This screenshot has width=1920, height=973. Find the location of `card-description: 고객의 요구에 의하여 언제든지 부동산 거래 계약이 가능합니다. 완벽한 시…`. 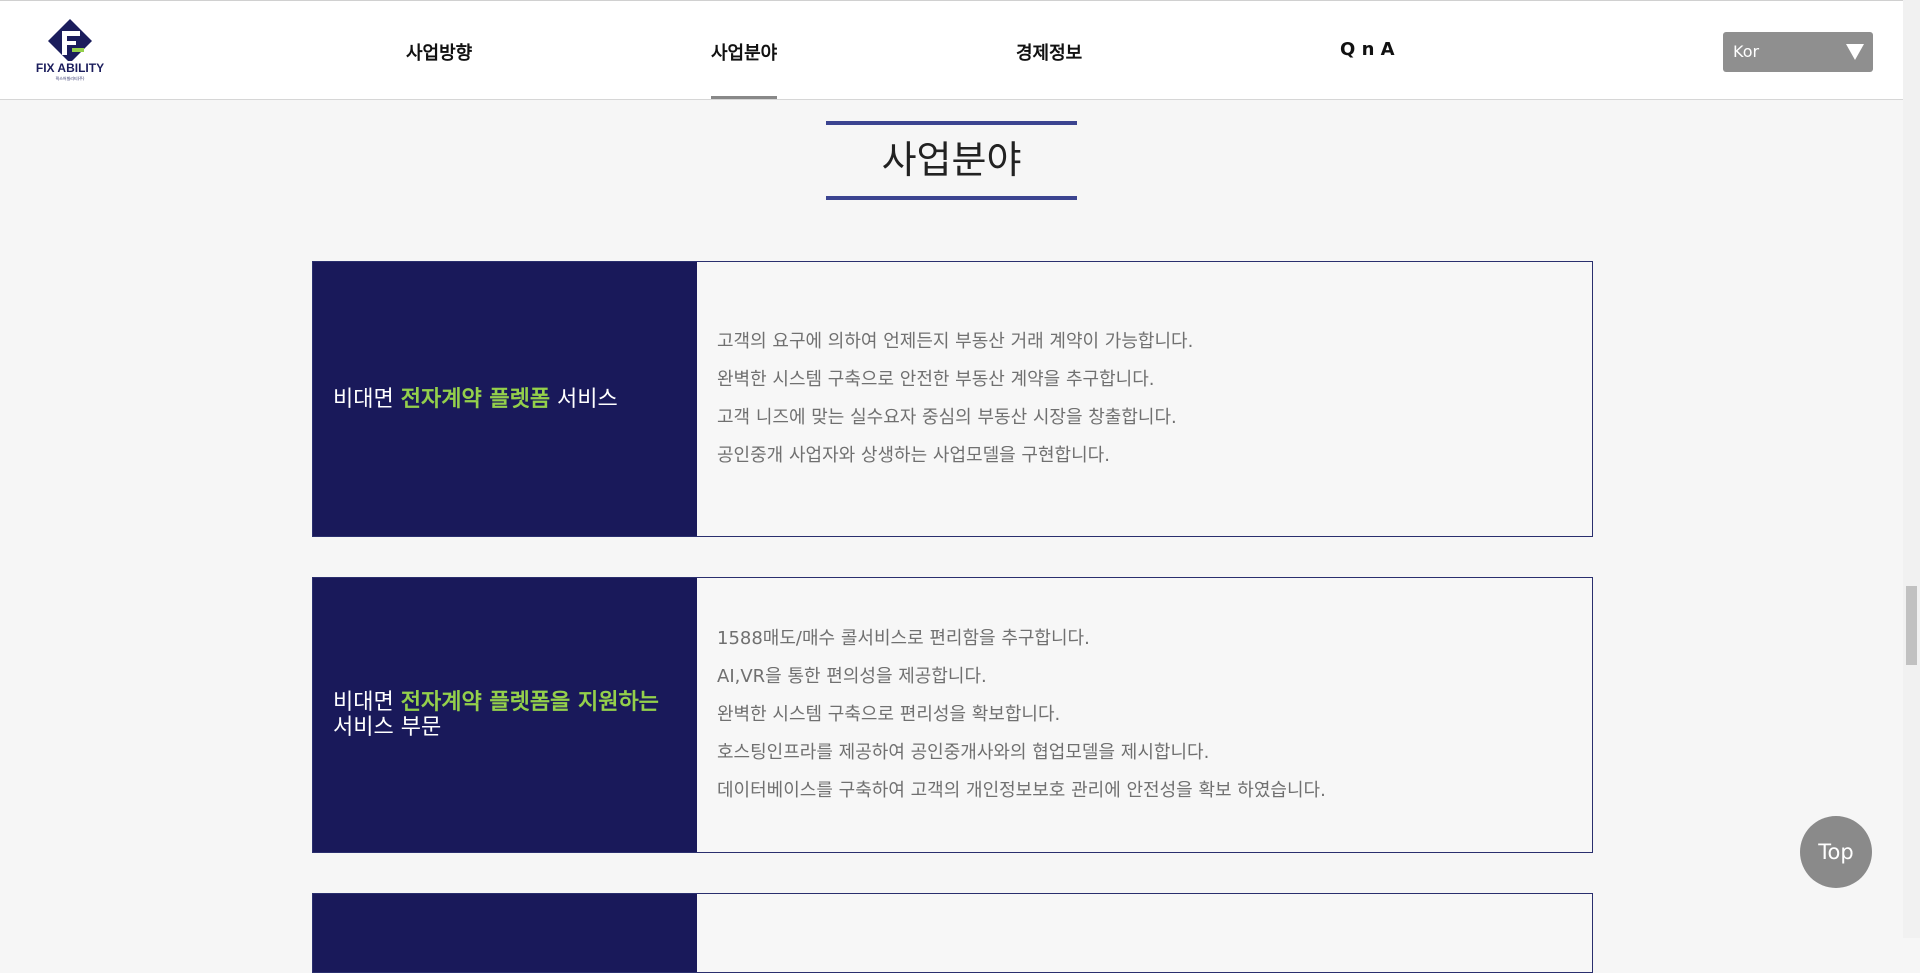

card-description: 고객의 요구에 의하여 언제든지 부동산 거래 계약이 가능합니다. 완벽한 시… is located at coordinates (1144, 399).